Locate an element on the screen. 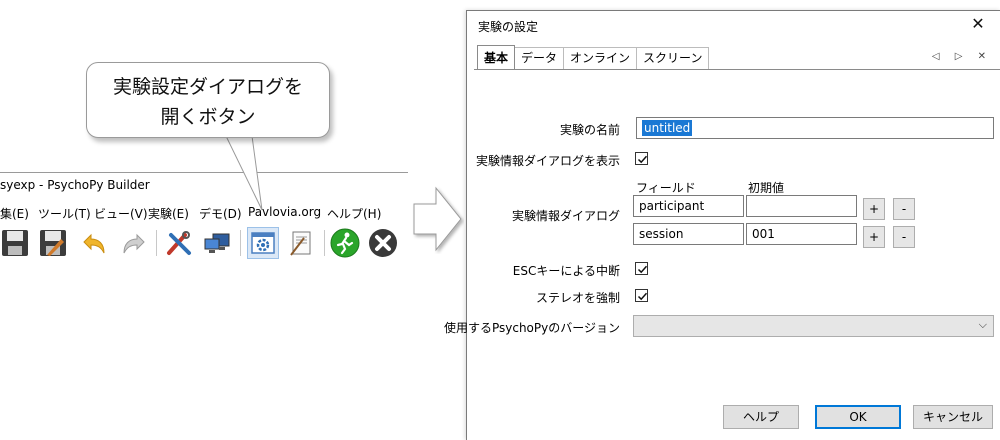 The width and height of the screenshot is (1000, 440). menu-experiment: 実験(E) is located at coordinates (168, 213).